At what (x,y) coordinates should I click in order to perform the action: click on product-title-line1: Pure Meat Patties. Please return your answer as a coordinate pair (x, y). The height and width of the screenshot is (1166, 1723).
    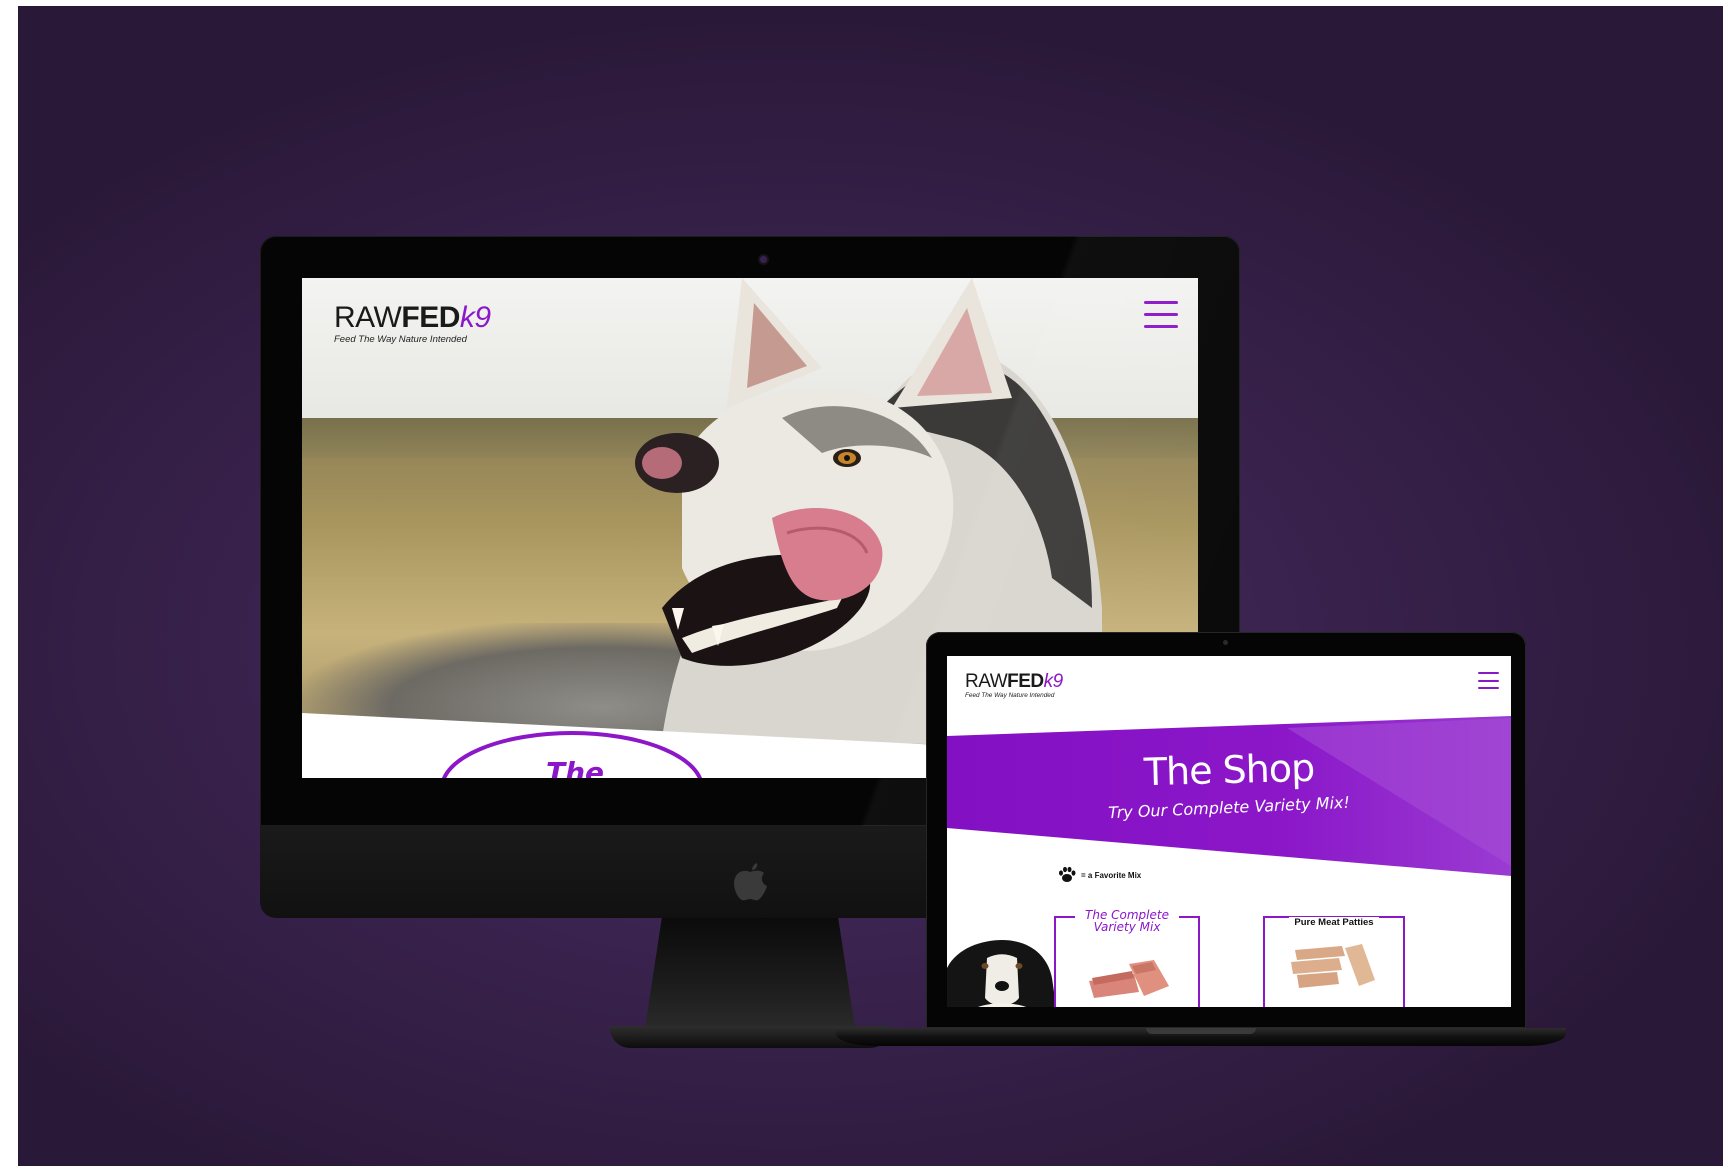
    Looking at the image, I should click on (1334, 922).